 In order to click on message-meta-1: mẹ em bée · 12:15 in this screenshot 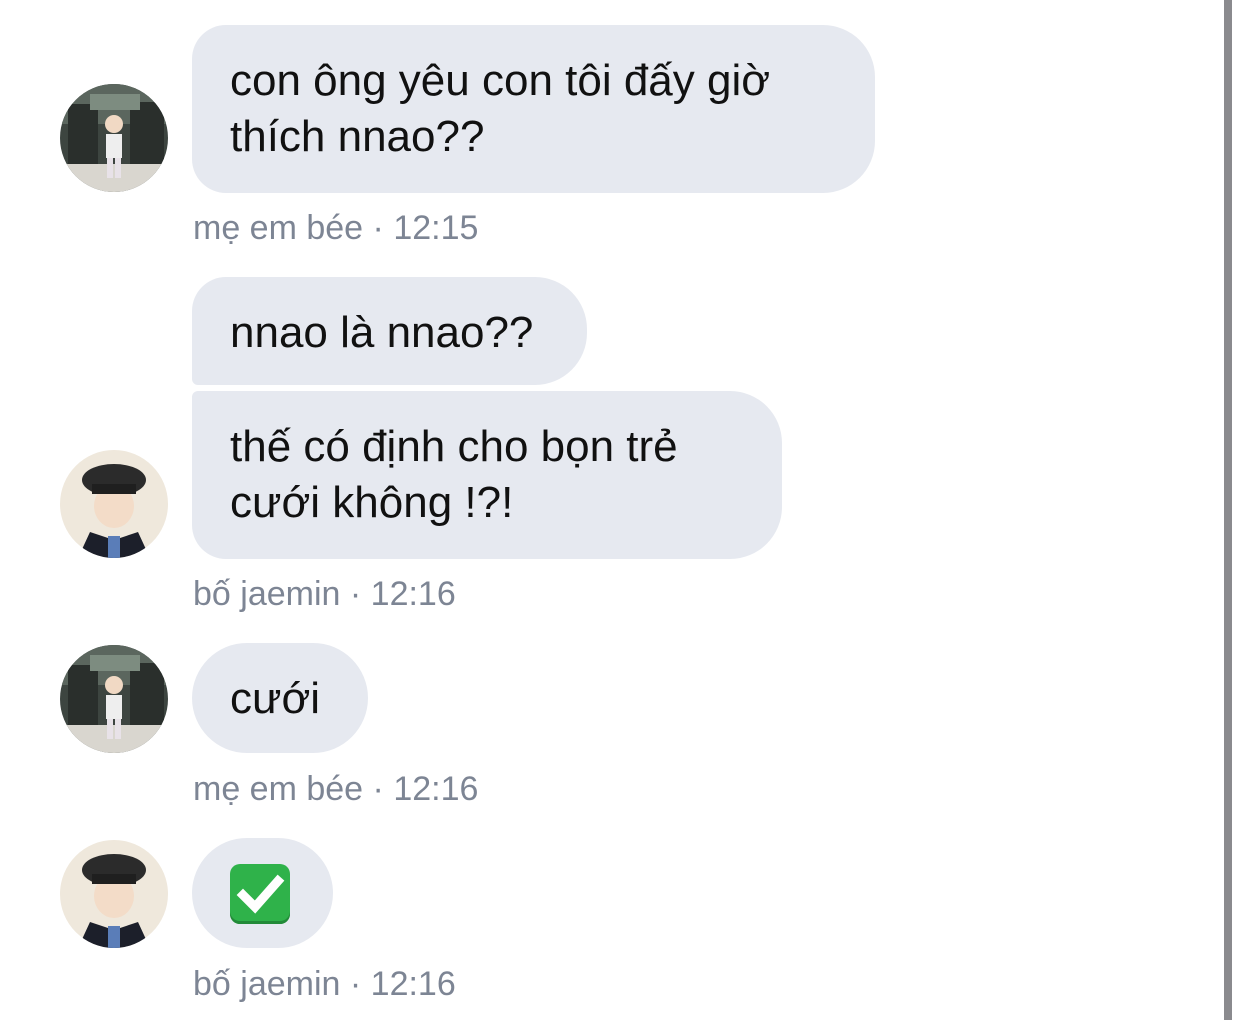, I will do `click(335, 228)`.